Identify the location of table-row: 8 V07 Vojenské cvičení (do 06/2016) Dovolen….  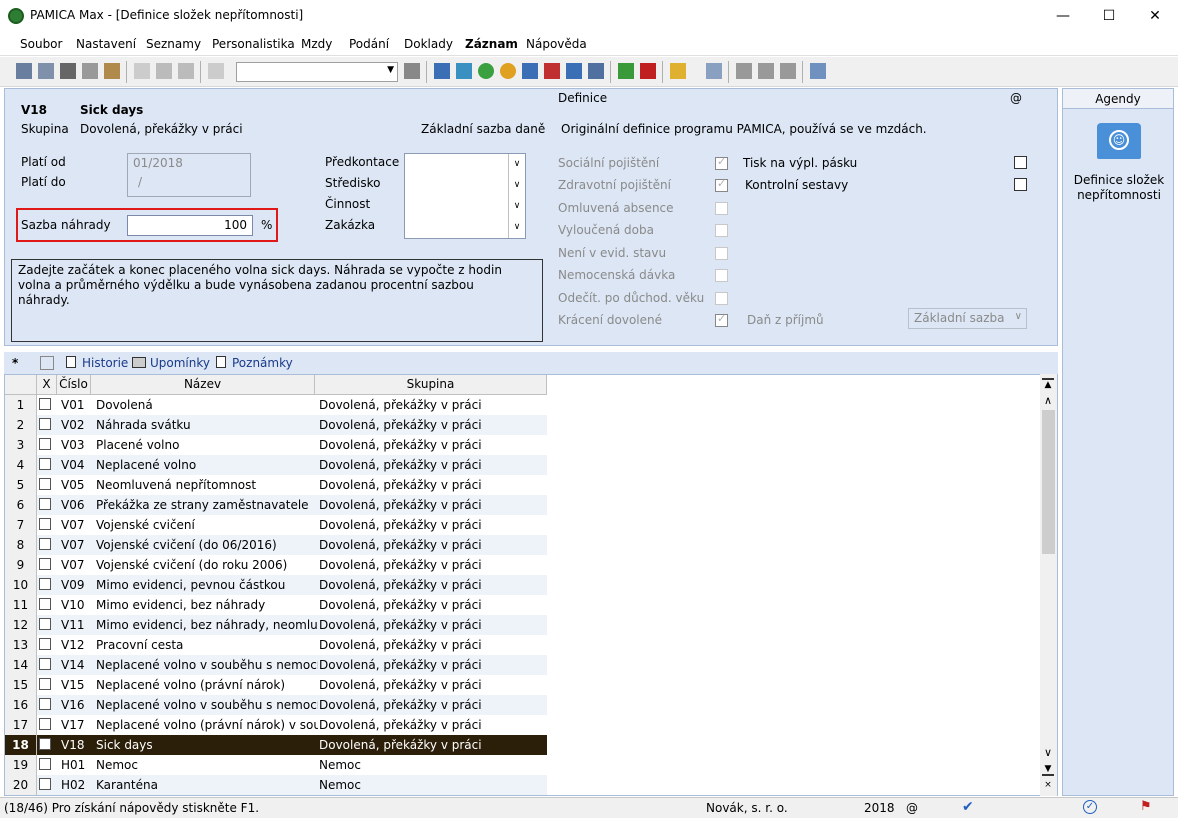
(276, 545).